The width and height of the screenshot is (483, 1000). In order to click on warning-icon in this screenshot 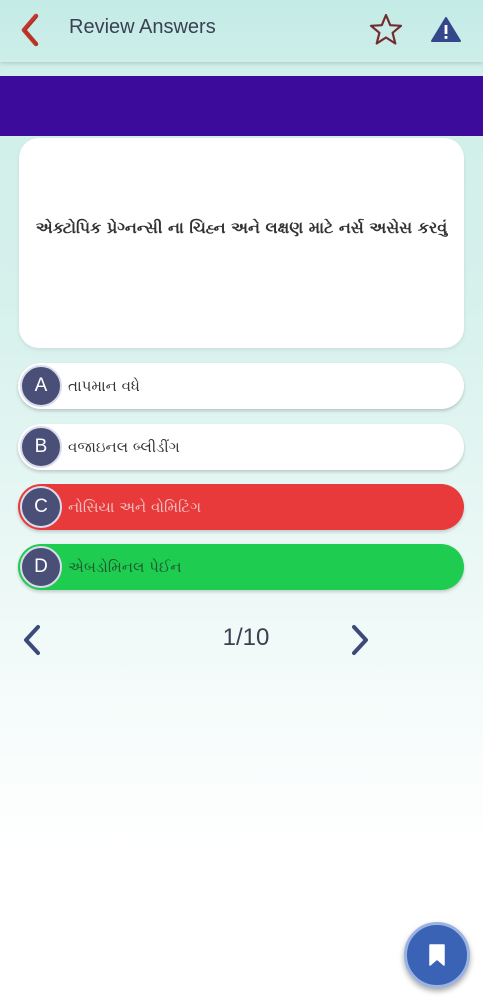, I will do `click(446, 29)`.